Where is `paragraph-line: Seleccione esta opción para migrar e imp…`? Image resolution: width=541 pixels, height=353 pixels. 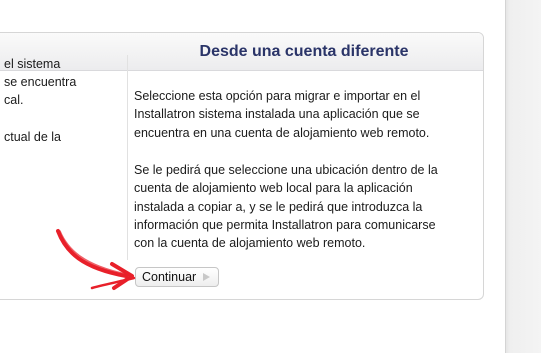 paragraph-line: Seleccione esta opción para migrar e imp… is located at coordinates (277, 96).